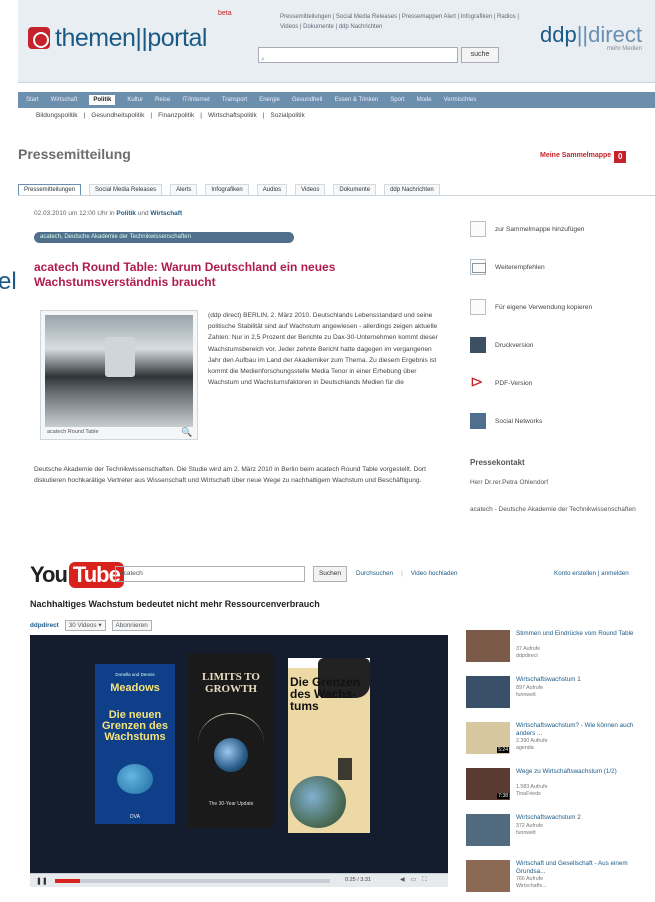  I want to click on subnav-item: Bildungspolitik, so click(57, 115).